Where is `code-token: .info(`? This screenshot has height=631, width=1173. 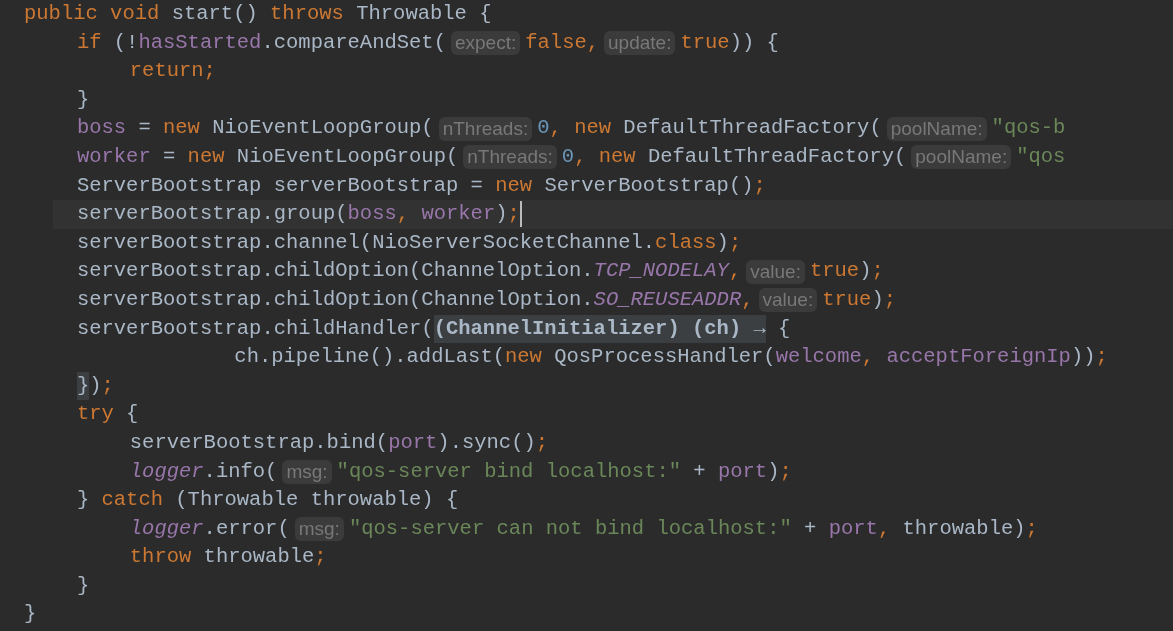
code-token: .info( is located at coordinates (240, 471).